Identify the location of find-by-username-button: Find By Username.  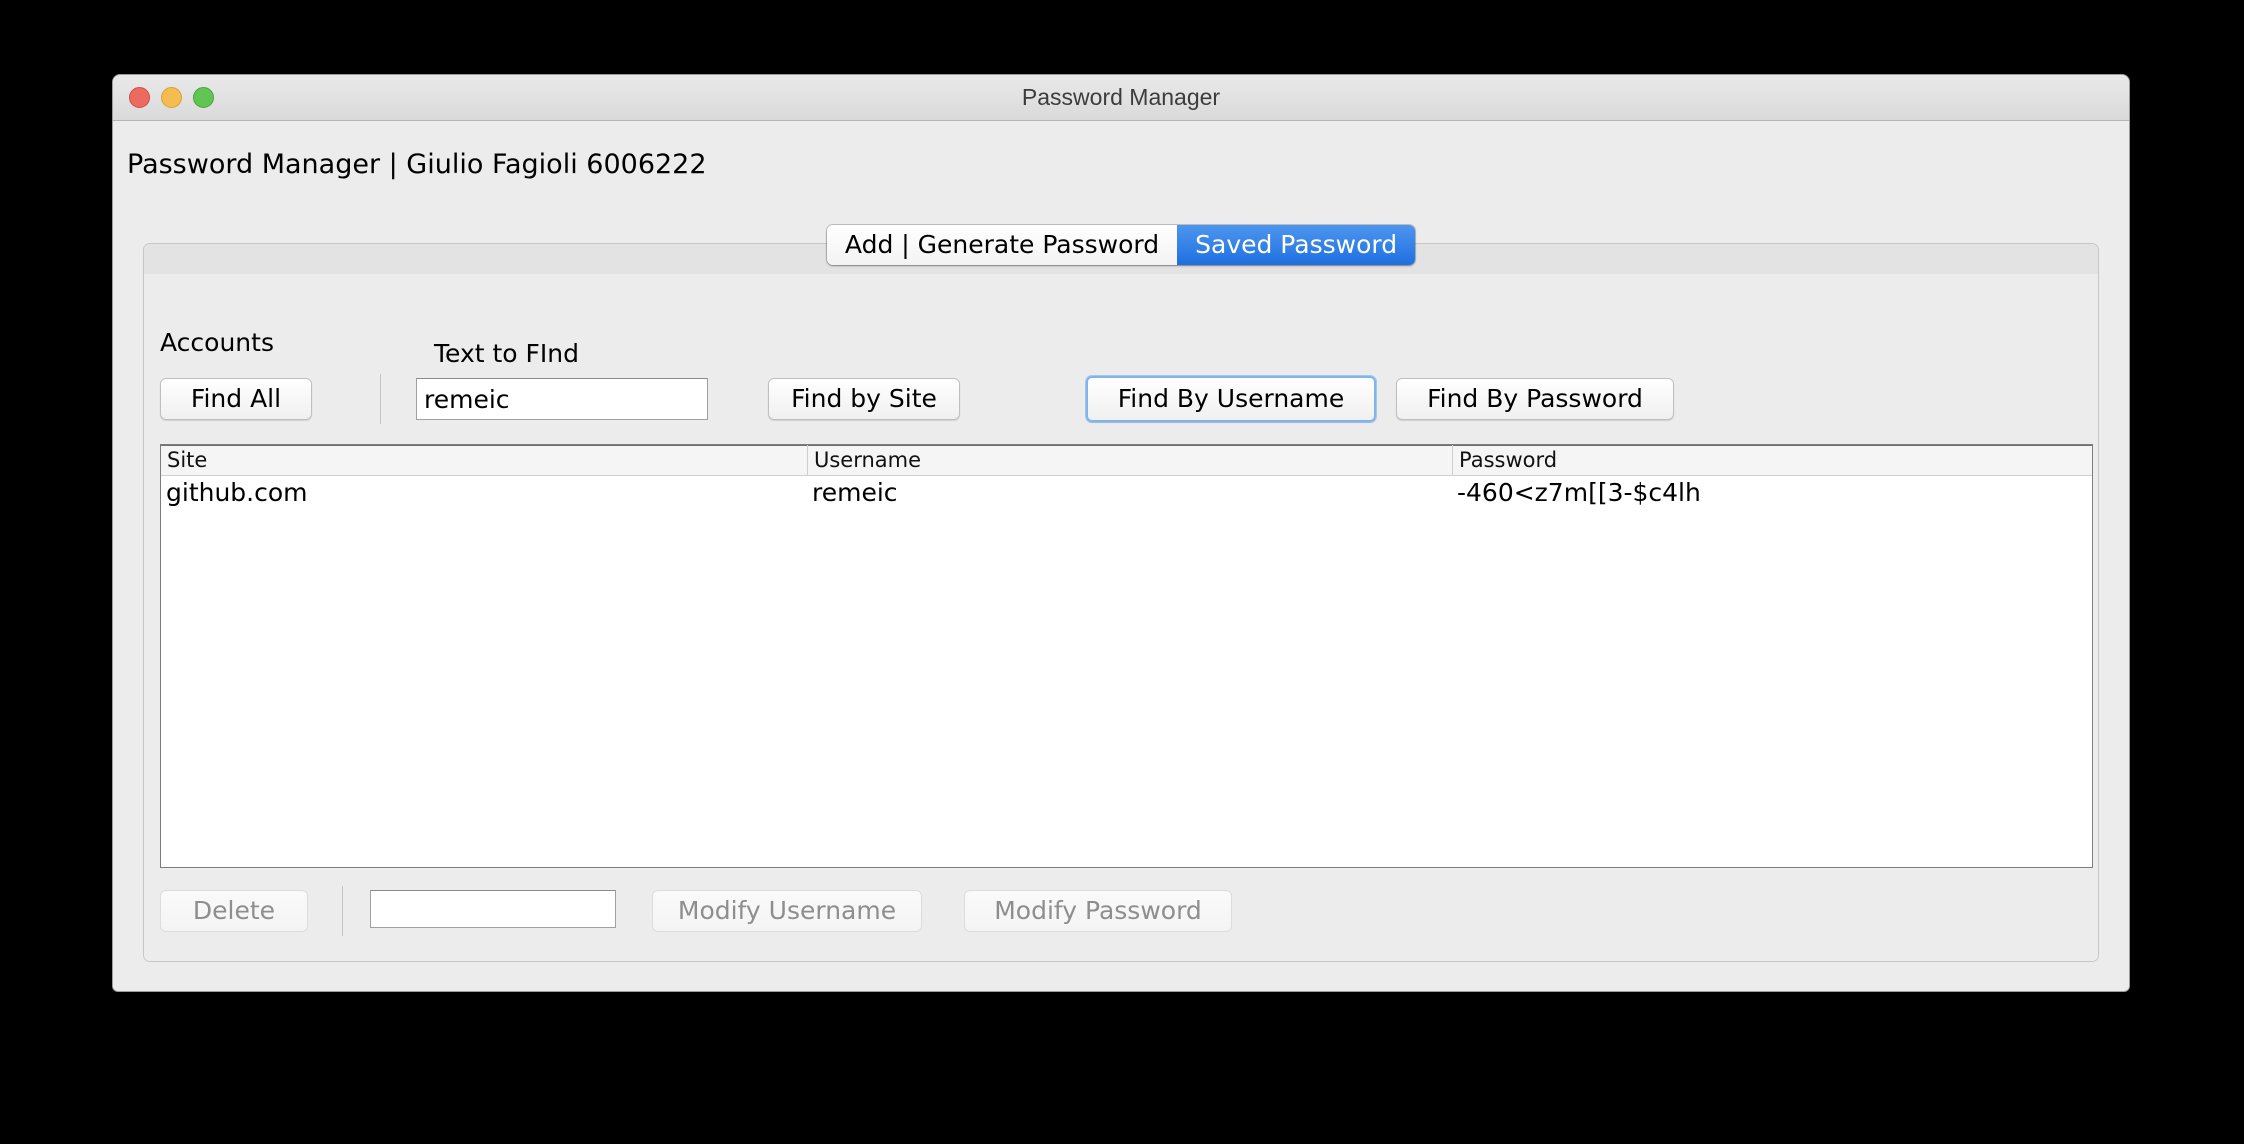
(1231, 399).